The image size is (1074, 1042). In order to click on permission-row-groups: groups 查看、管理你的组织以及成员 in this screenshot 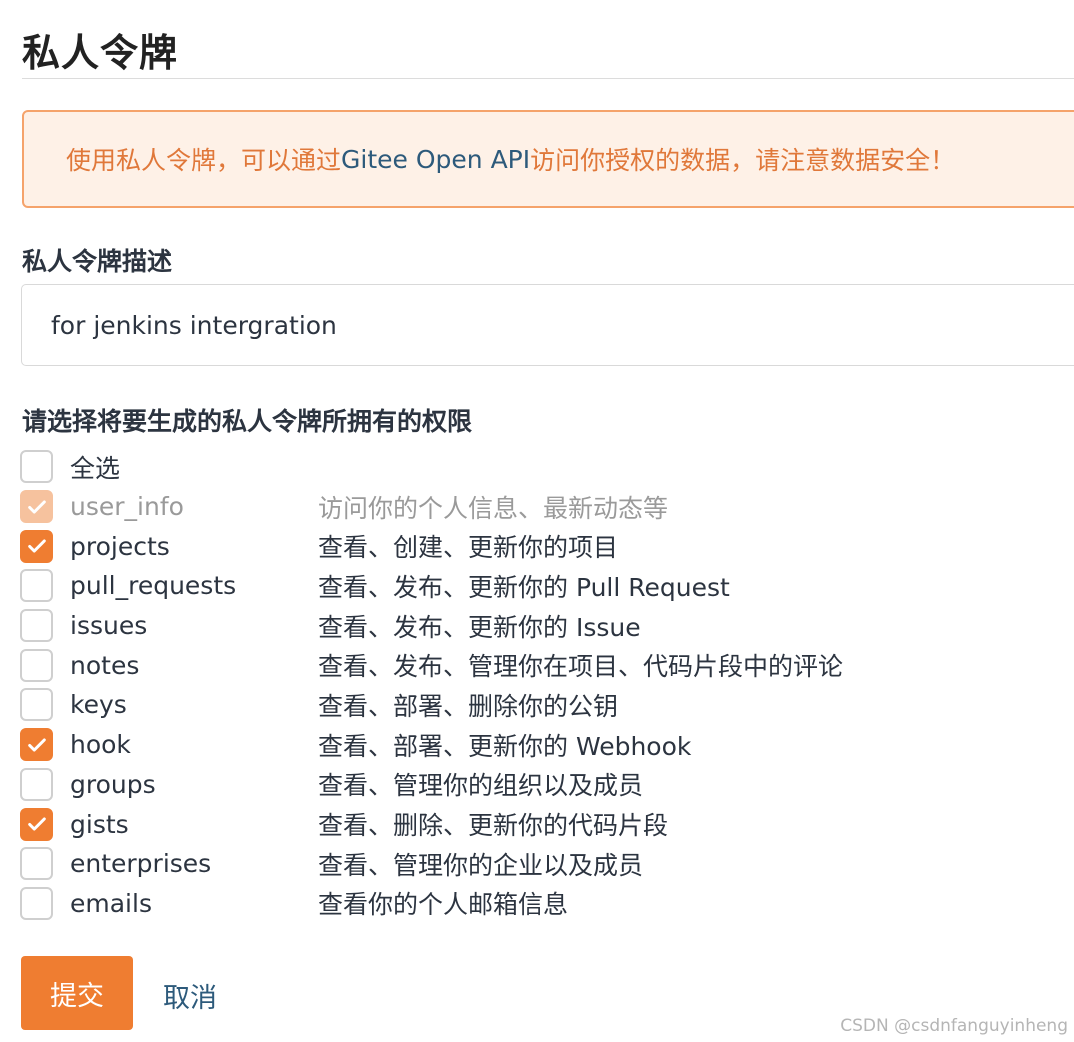, I will do `click(540, 785)`.